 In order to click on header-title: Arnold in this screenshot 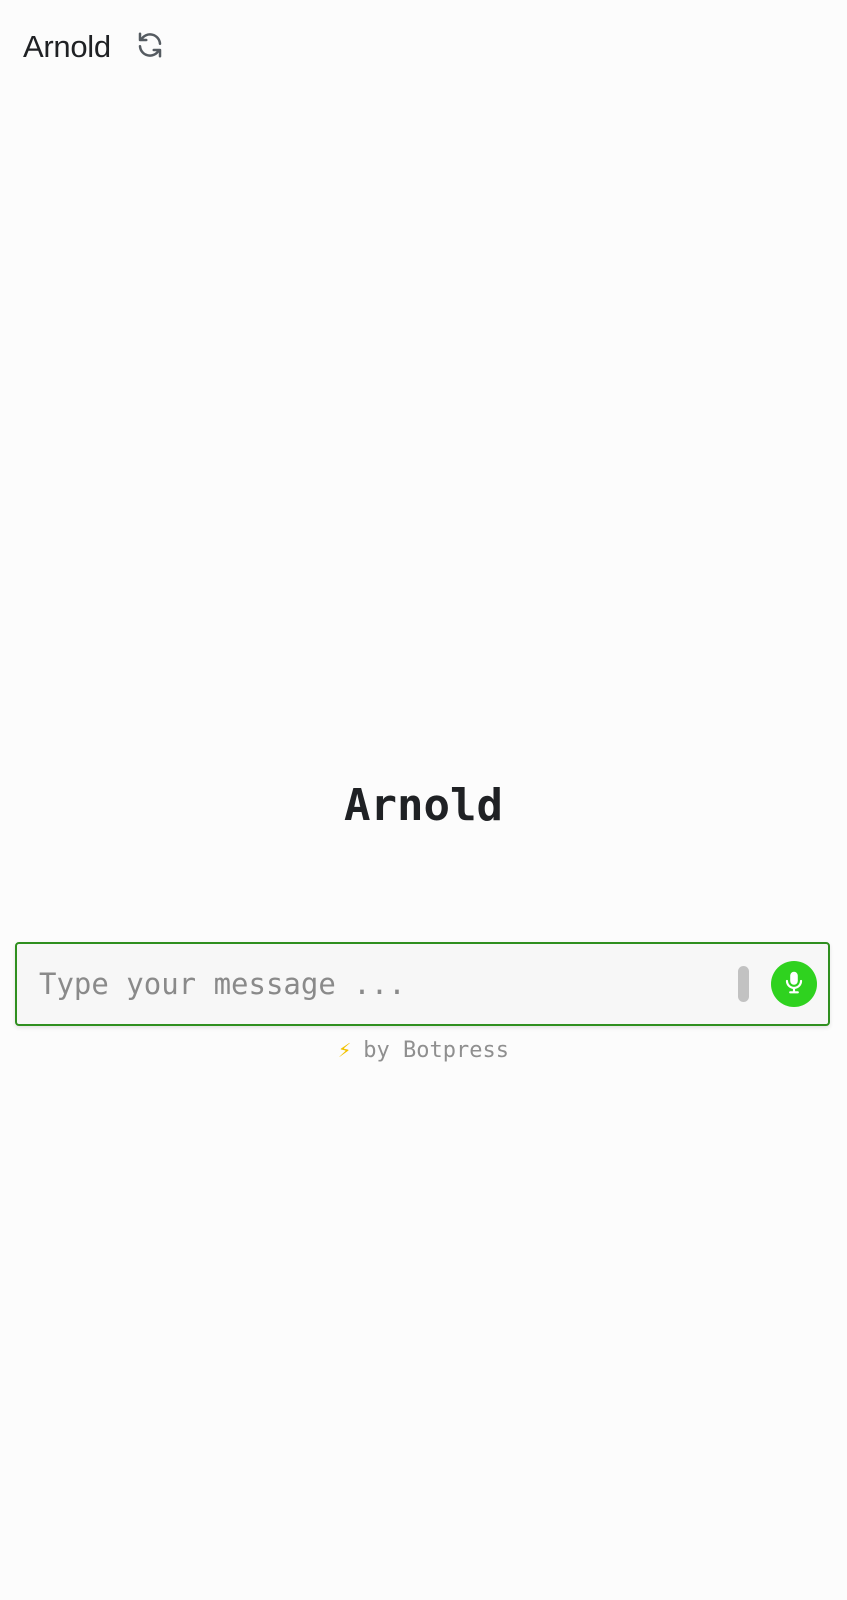, I will do `click(67, 46)`.